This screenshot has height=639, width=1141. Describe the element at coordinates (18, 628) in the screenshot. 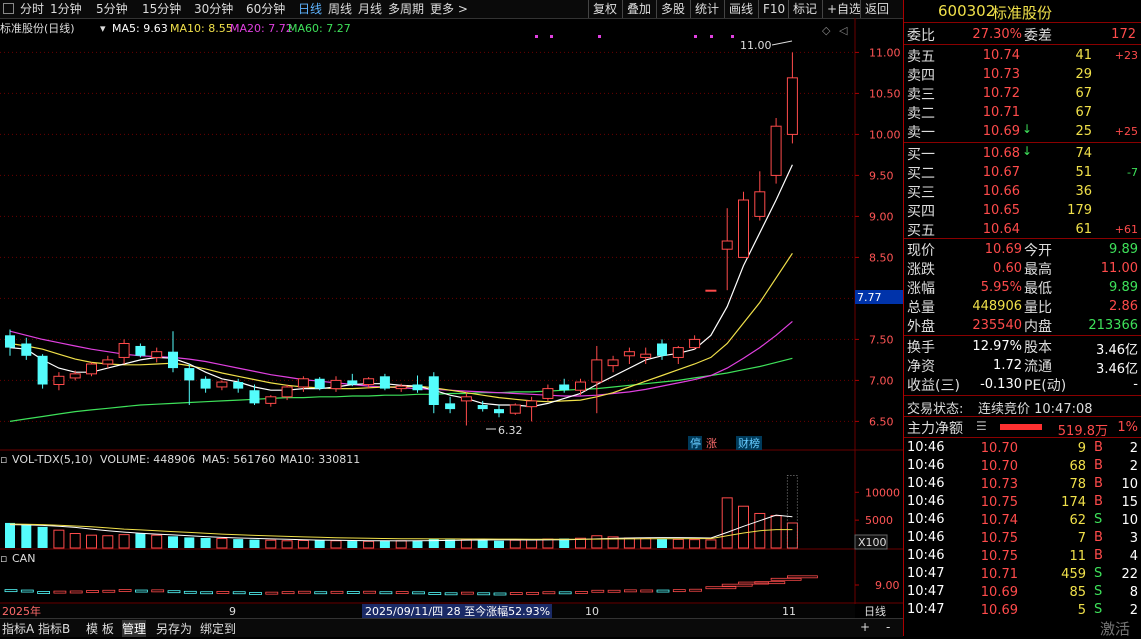

I see `bottom-tab-0: 指标A` at that location.